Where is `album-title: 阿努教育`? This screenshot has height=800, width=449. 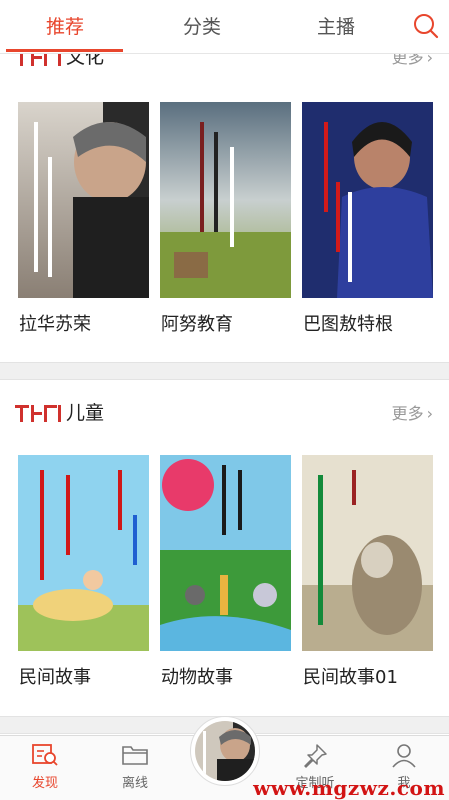
album-title: 阿努教育 is located at coordinates (197, 323).